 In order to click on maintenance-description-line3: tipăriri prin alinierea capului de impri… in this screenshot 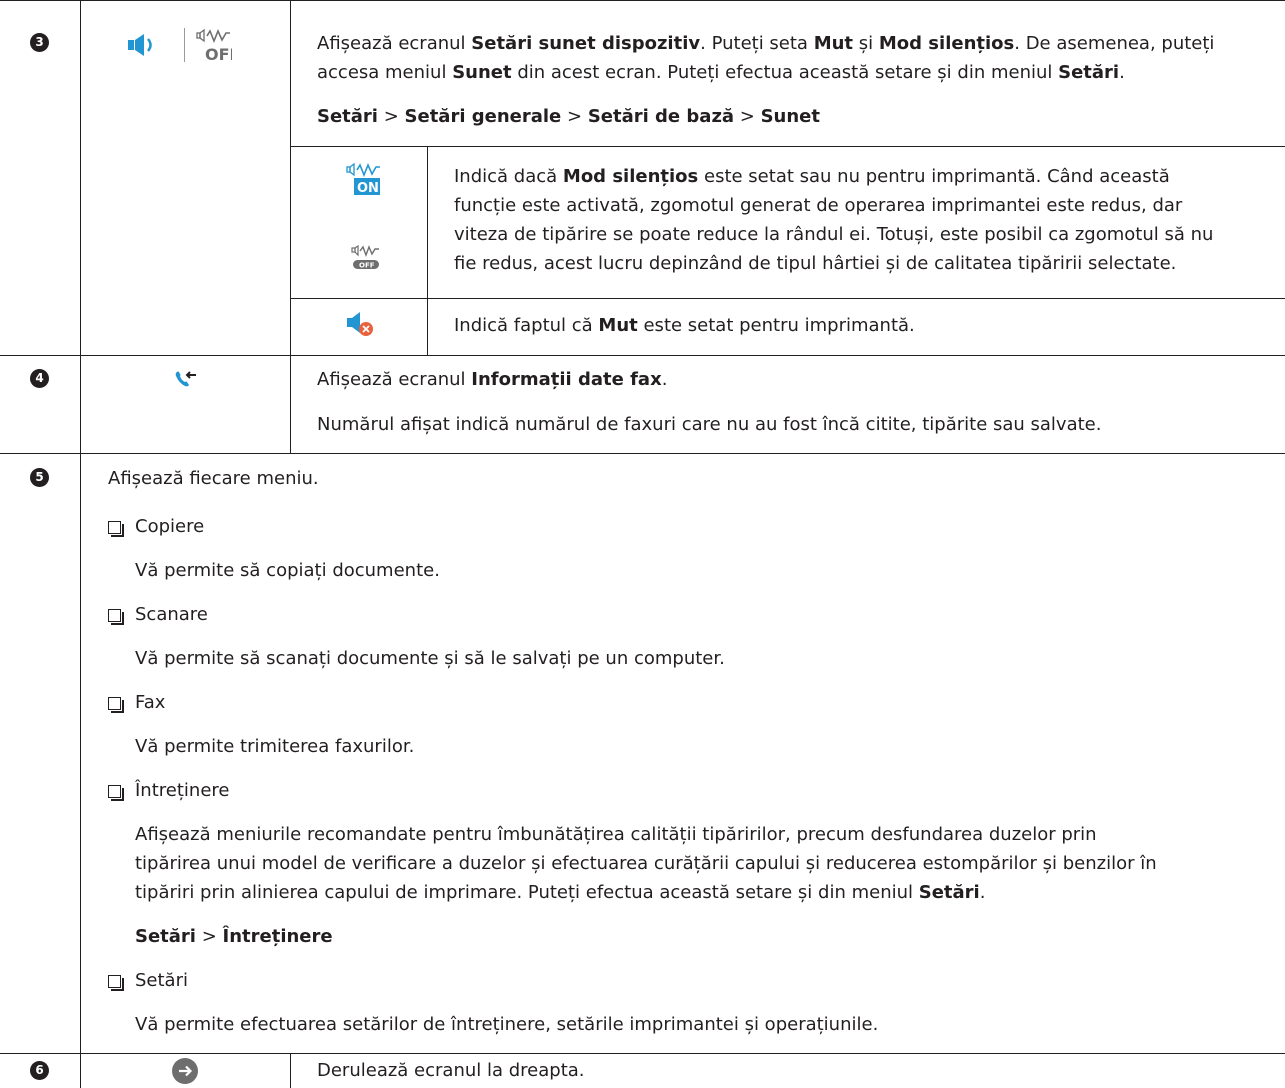, I will do `click(560, 892)`.